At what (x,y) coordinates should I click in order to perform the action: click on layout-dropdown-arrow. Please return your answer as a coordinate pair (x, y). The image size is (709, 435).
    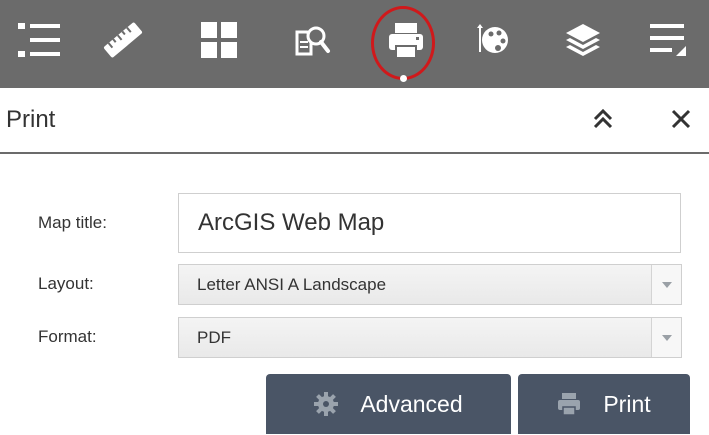
    Looking at the image, I should click on (666, 284).